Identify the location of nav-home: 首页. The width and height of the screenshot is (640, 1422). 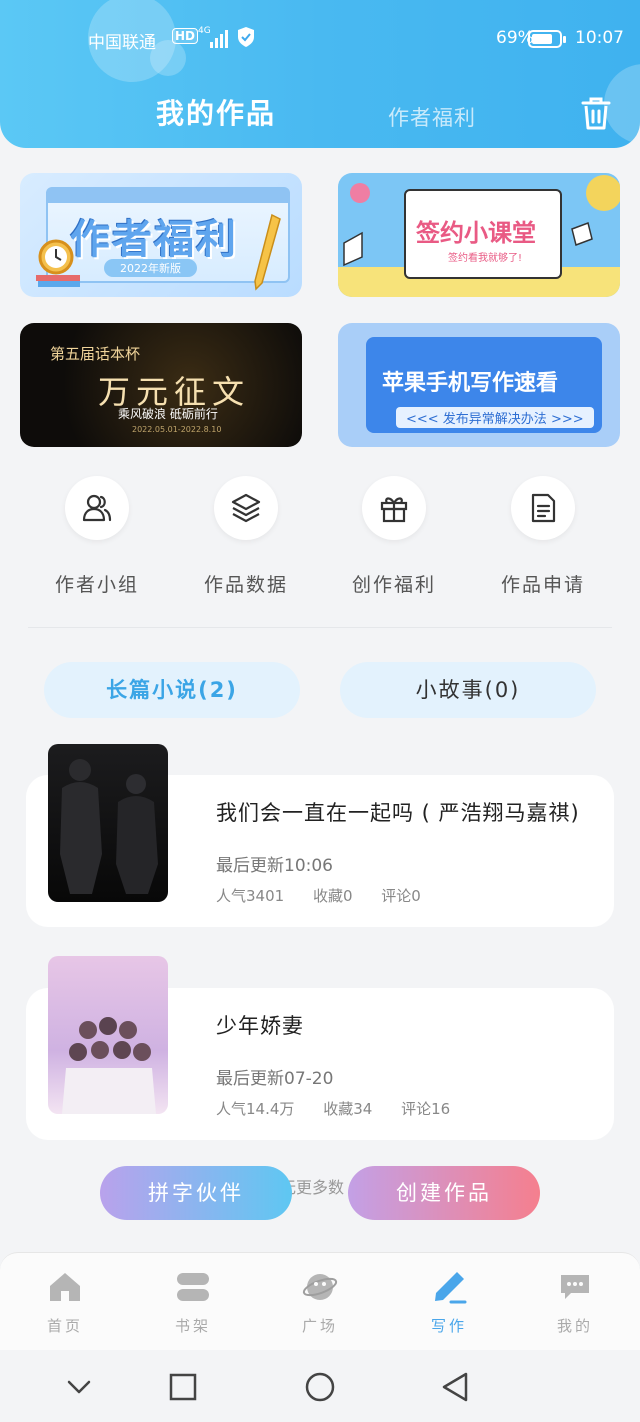
(65, 1302).